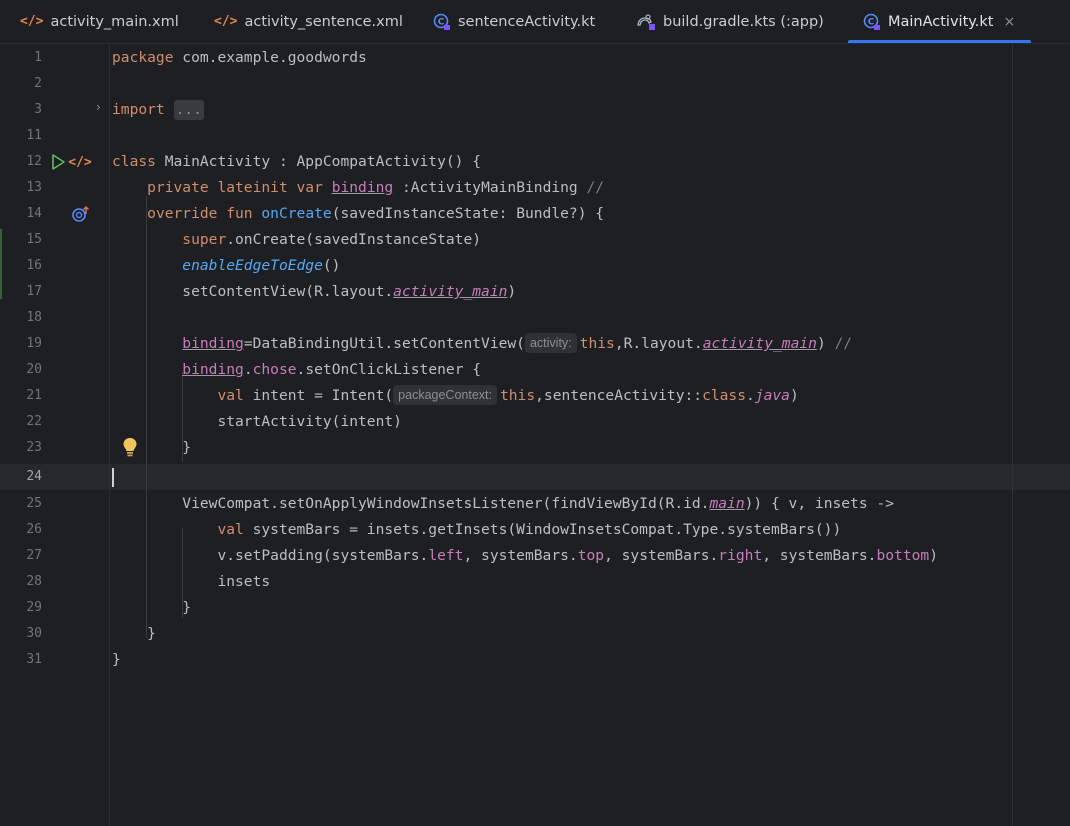 This screenshot has height=826, width=1070. I want to click on tab-label: activity_sentence.xml, so click(323, 21).